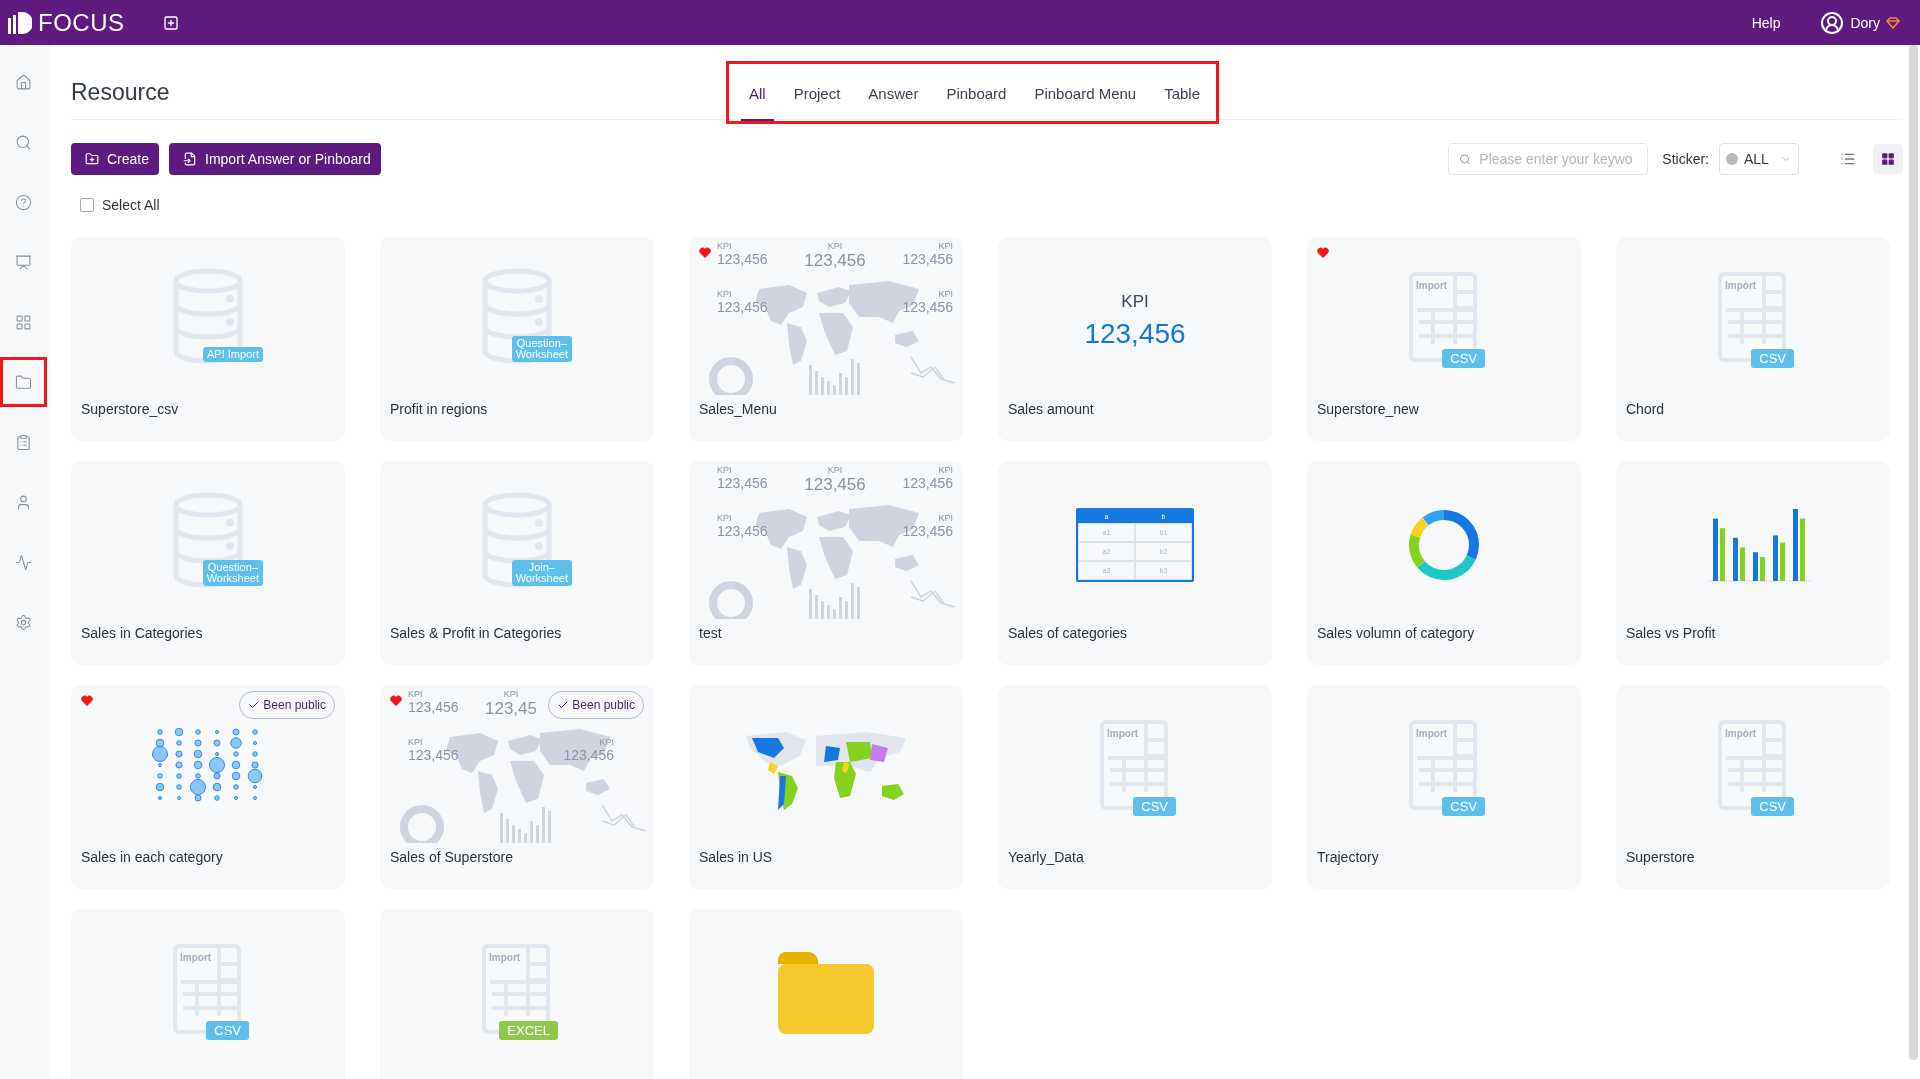  What do you see at coordinates (738, 408) in the screenshot?
I see `card-title: Sales_Menu` at bounding box center [738, 408].